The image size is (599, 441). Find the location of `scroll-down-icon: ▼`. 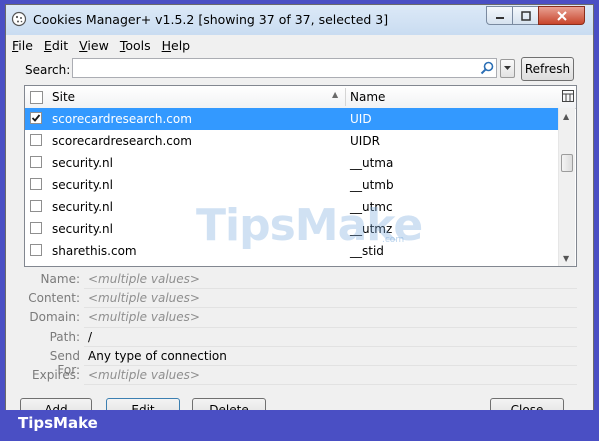

scroll-down-icon: ▼ is located at coordinates (566, 258).